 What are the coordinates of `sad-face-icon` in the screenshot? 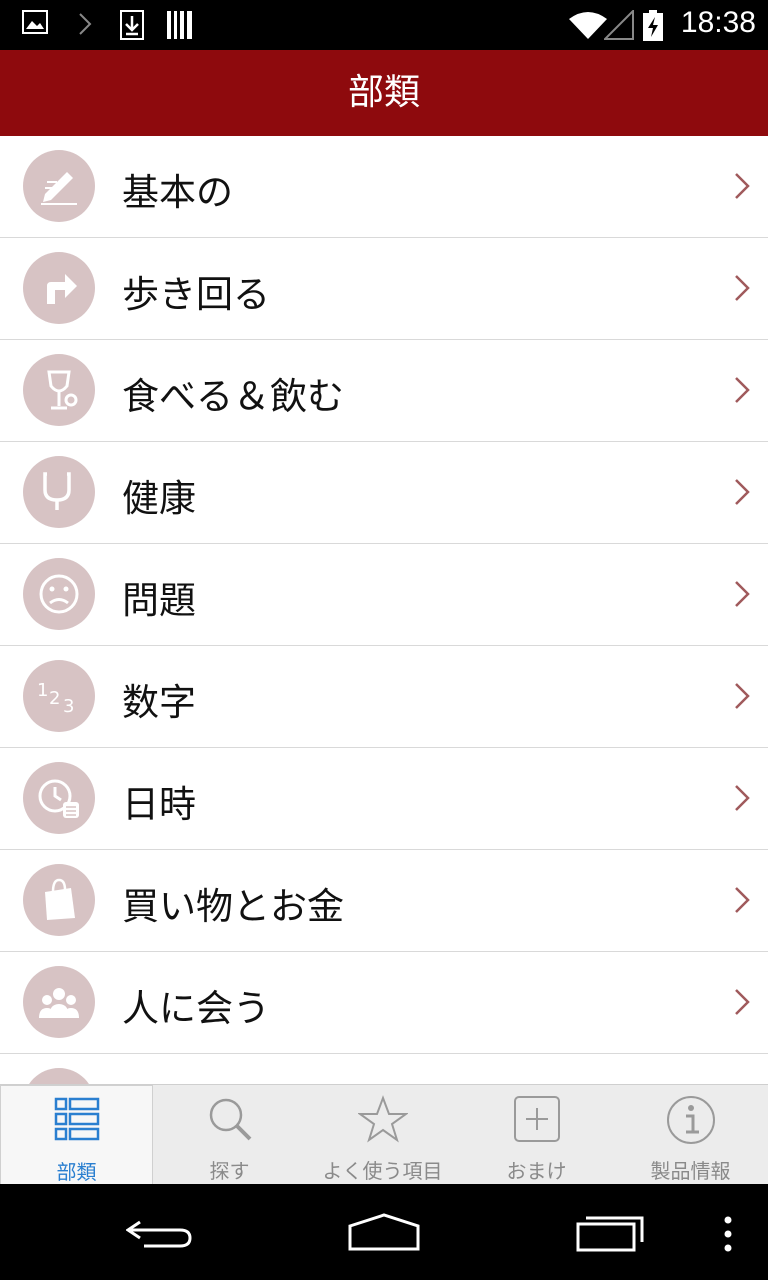 It's located at (59, 594).